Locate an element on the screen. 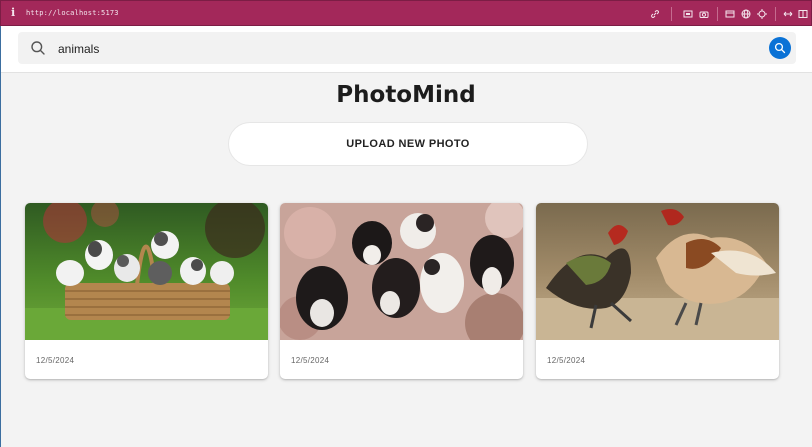 The image size is (812, 447). target-icon is located at coordinates (762, 14).